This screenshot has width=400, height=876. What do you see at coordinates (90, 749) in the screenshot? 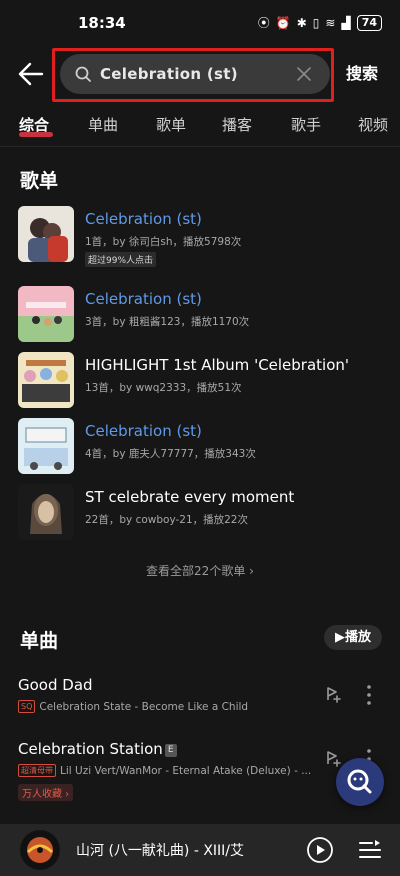
I see `song-title-text: Celebration Station` at bounding box center [90, 749].